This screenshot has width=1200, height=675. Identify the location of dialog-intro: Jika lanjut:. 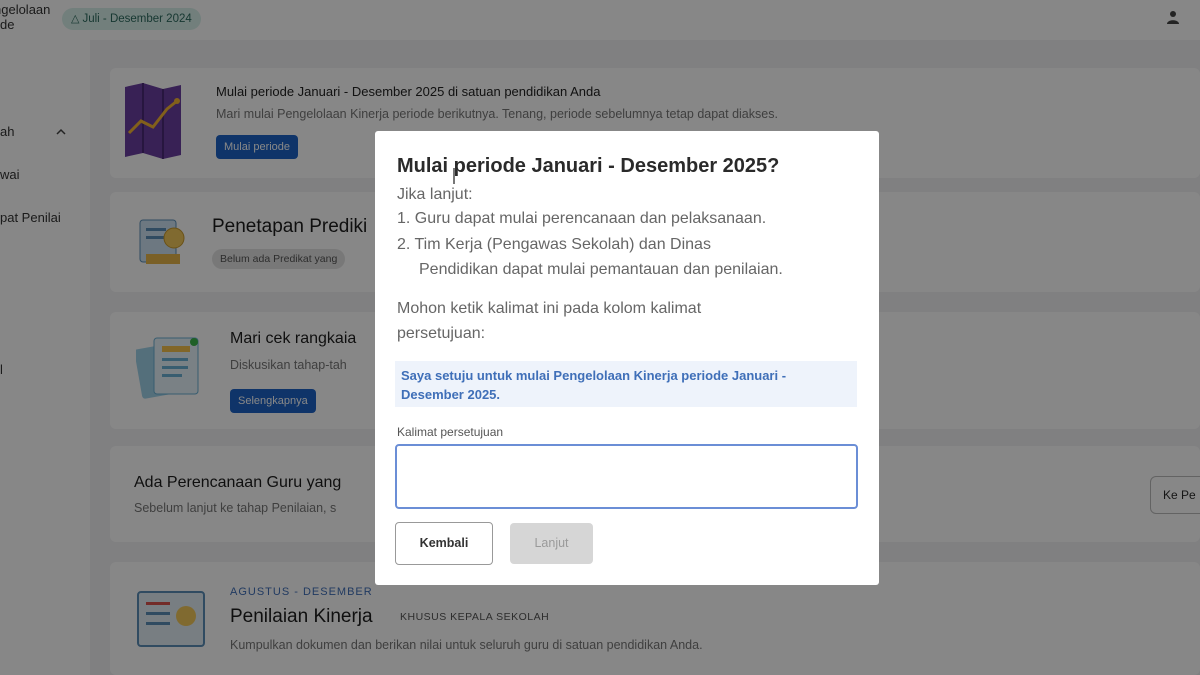
(435, 194).